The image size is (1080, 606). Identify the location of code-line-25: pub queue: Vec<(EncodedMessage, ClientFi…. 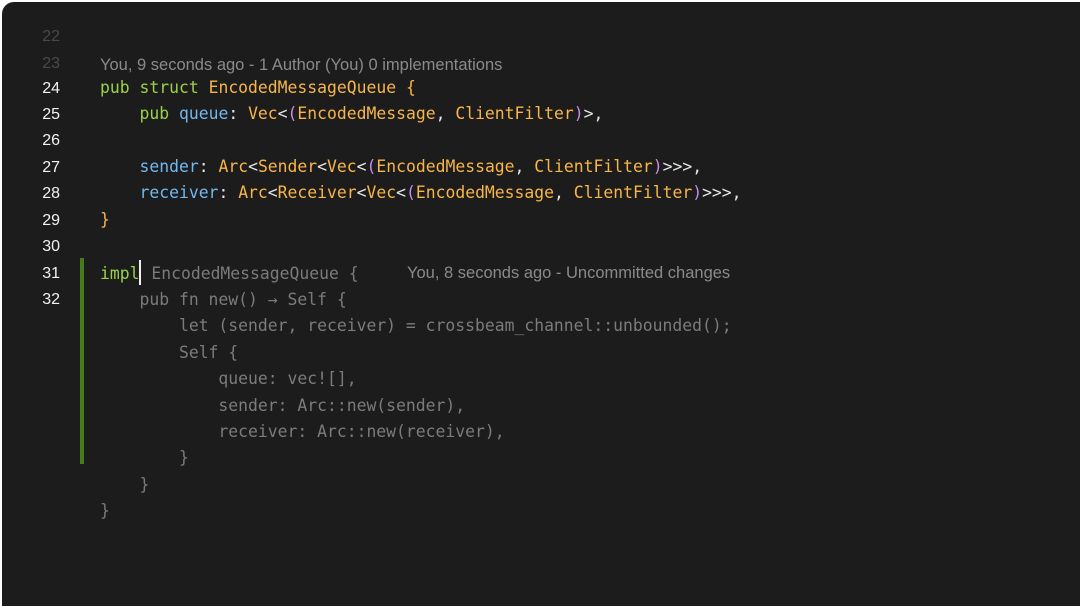
(351, 114).